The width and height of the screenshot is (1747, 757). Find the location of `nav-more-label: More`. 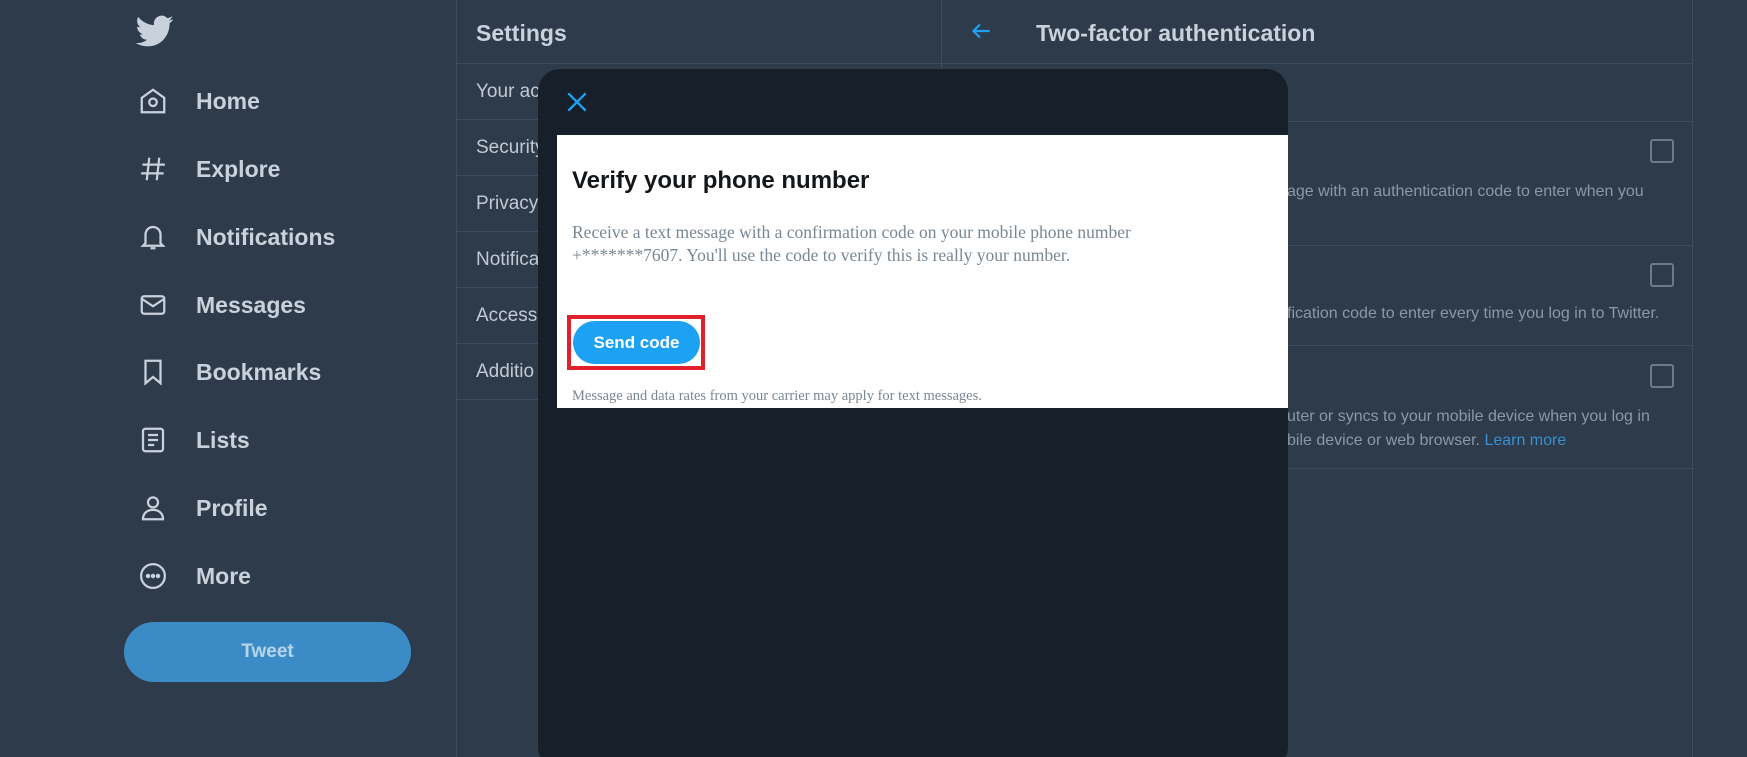

nav-more-label: More is located at coordinates (223, 575).